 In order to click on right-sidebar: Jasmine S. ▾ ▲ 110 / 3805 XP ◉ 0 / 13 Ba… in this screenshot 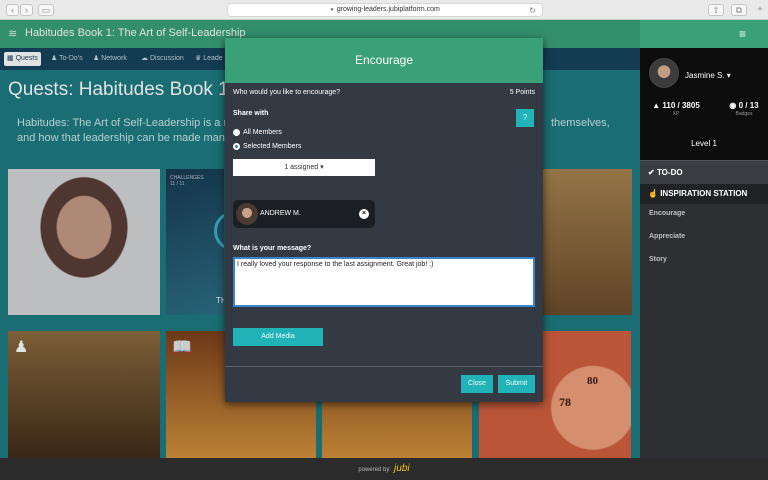, I will do `click(704, 253)`.